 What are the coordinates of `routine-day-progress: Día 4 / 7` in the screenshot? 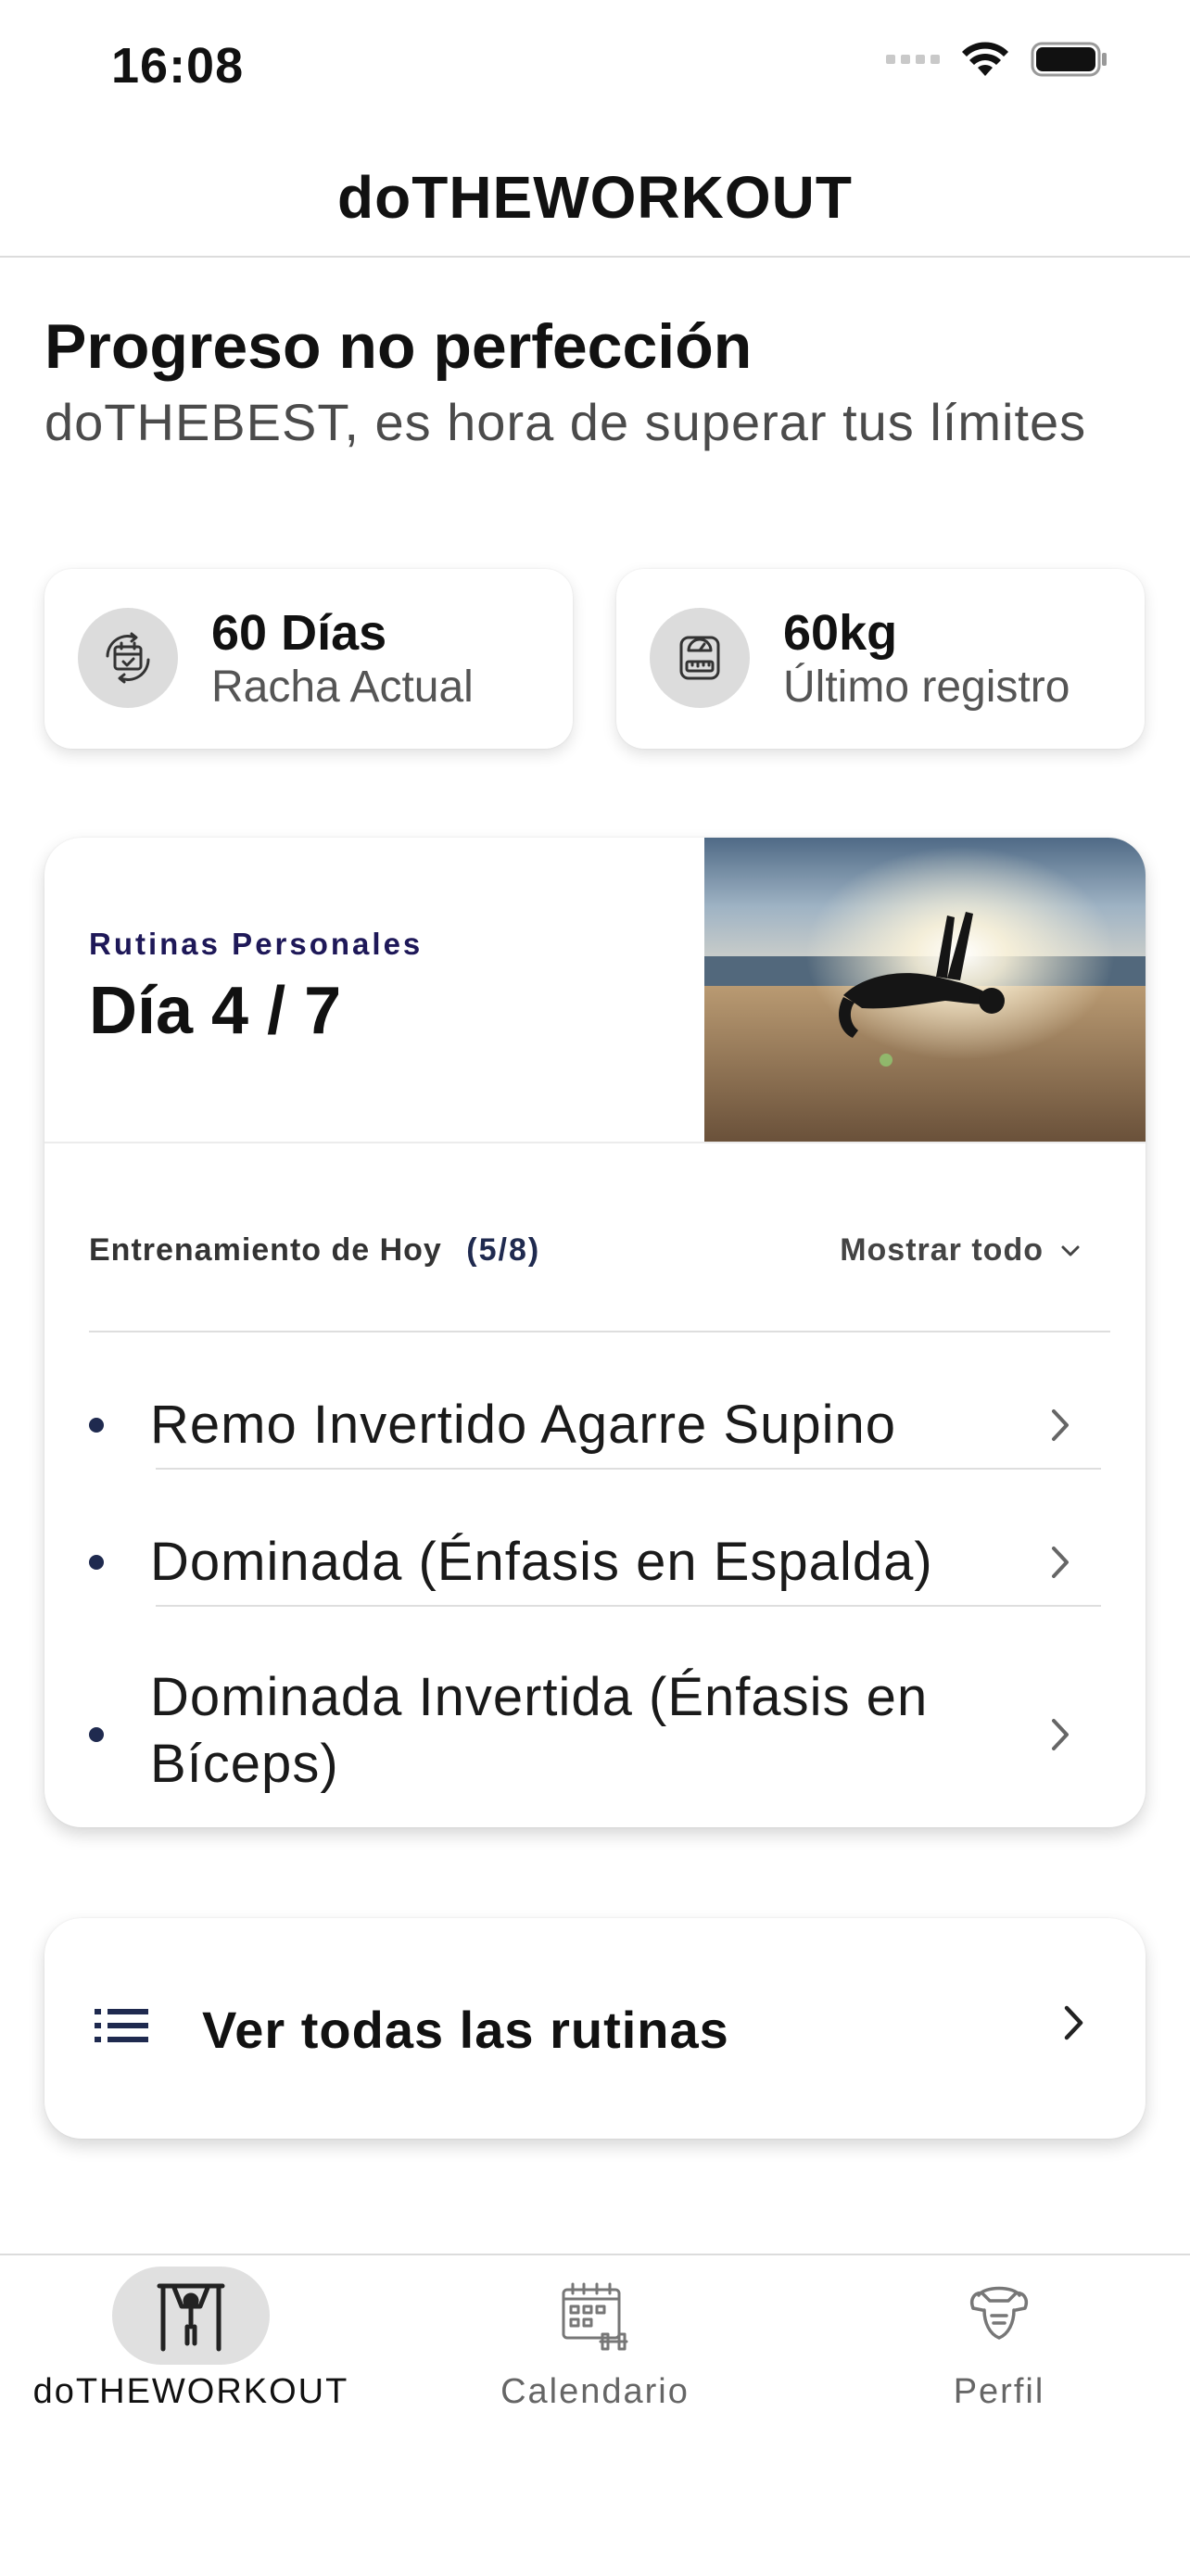 It's located at (215, 1011).